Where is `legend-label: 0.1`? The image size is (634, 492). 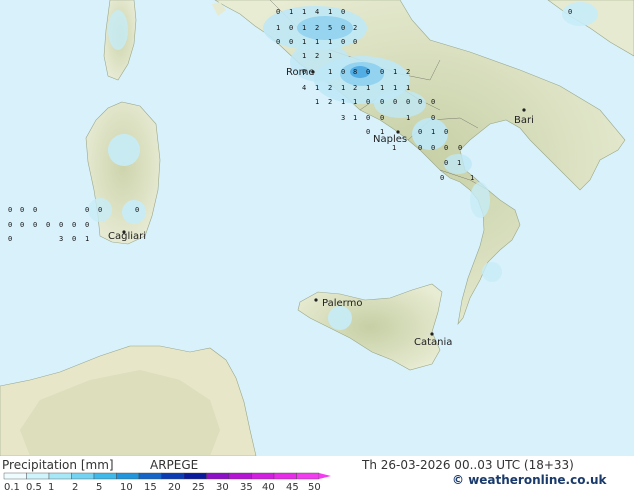 legend-label: 0.1 is located at coordinates (12, 487).